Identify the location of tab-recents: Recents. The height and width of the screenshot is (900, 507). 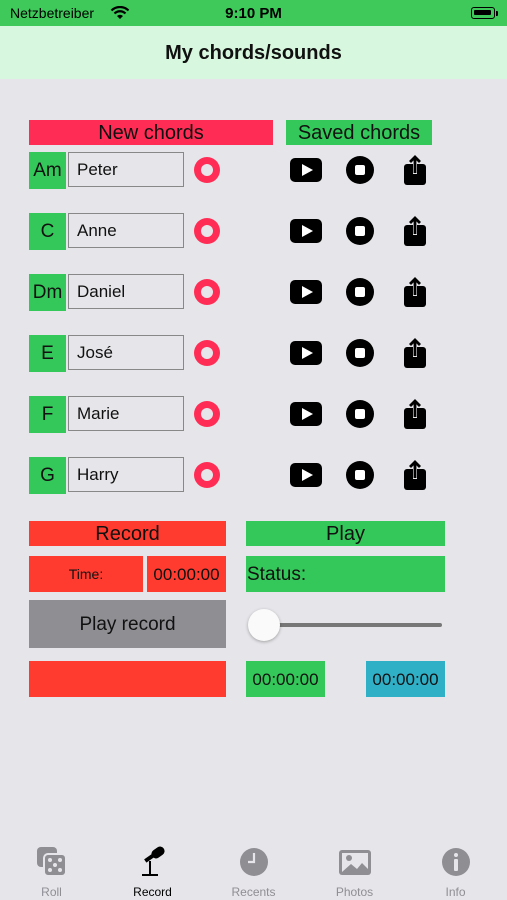
(253, 872).